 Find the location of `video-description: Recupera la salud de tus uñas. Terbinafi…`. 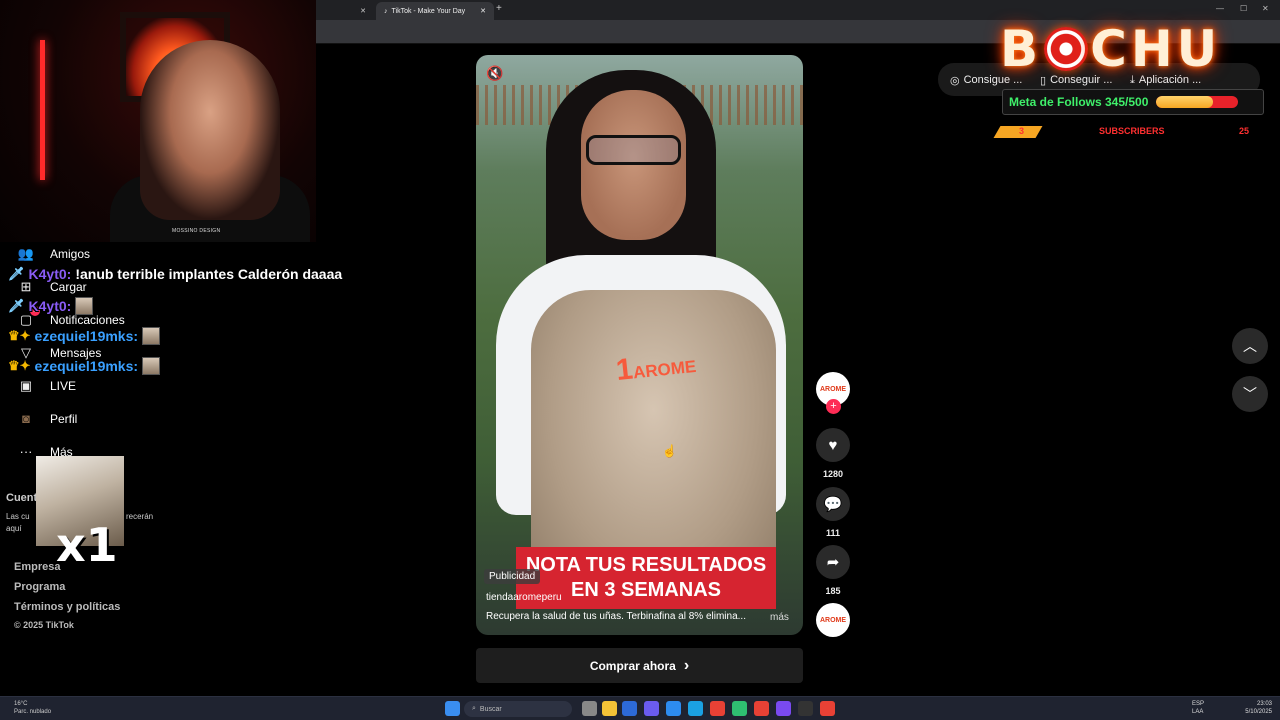

video-description: Recupera la salud de tus uñas. Terbinafi… is located at coordinates (616, 616).